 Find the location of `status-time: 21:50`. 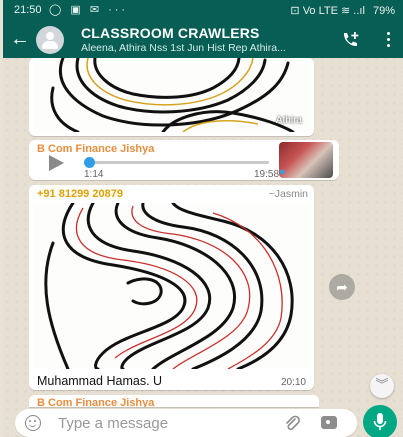

status-time: 21:50 is located at coordinates (28, 10).